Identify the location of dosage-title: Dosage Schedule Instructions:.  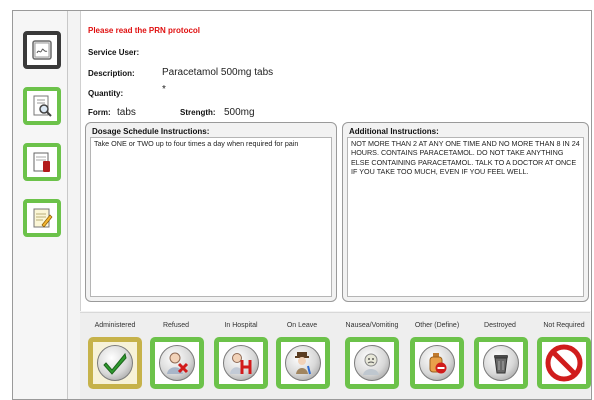
(151, 131).